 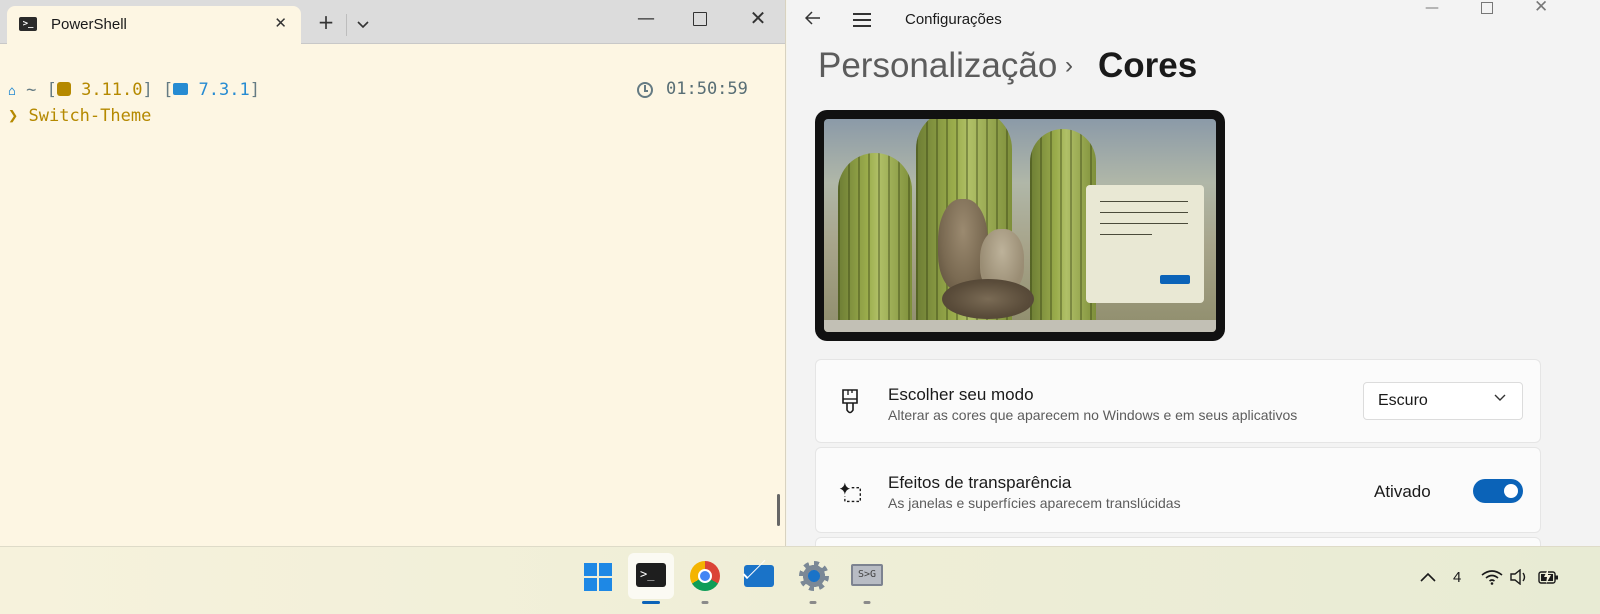 I want to click on new-tab-button: +, so click(x=326, y=22).